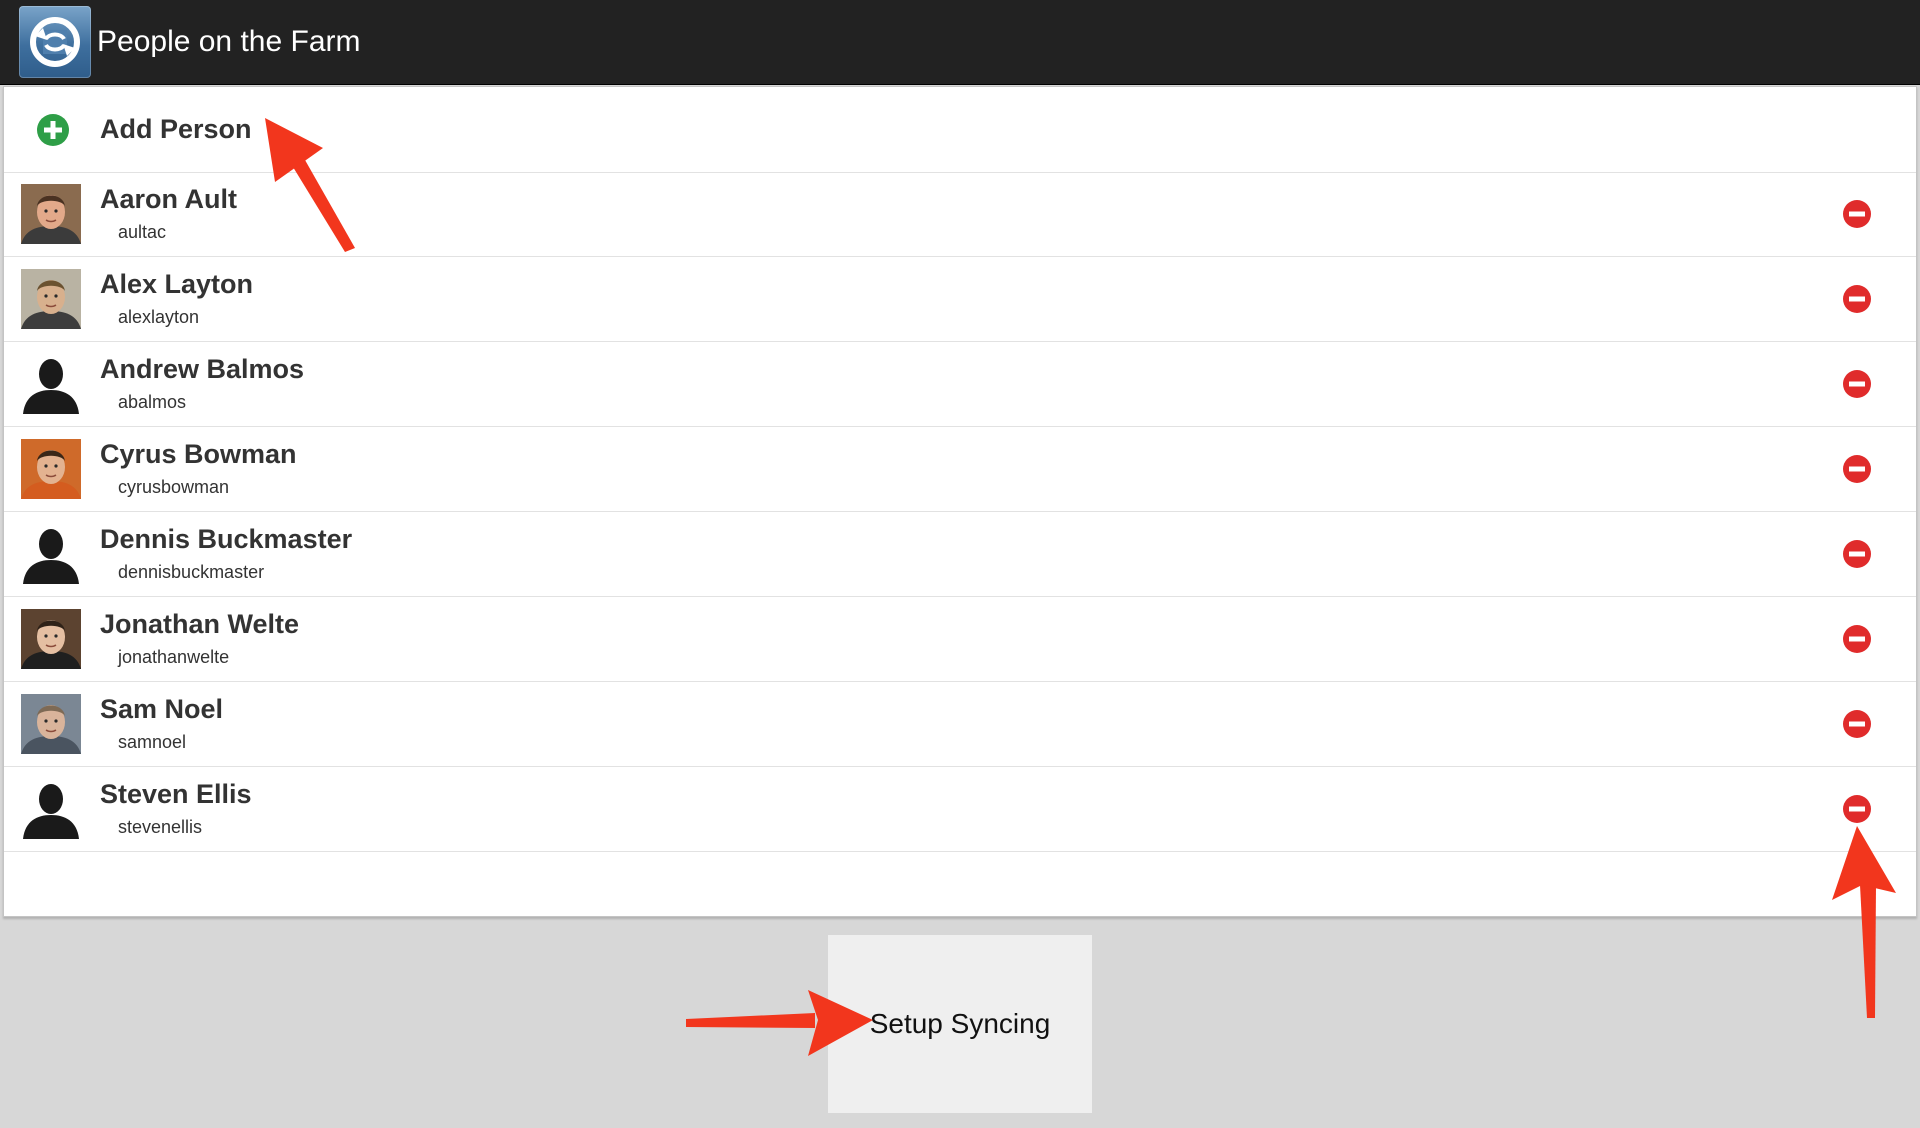  I want to click on person-row: Sam Noel samnoel, so click(960, 724).